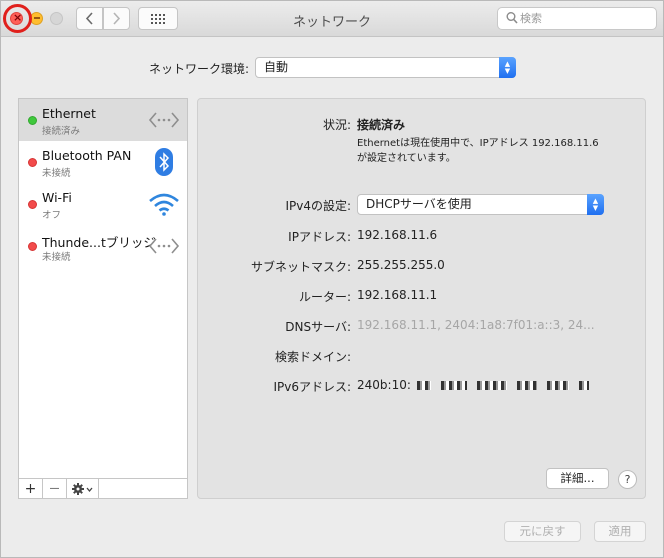 The height and width of the screenshot is (558, 664). What do you see at coordinates (103, 120) in the screenshot?
I see `service-item-ethernet: Ethernet 接続済み` at bounding box center [103, 120].